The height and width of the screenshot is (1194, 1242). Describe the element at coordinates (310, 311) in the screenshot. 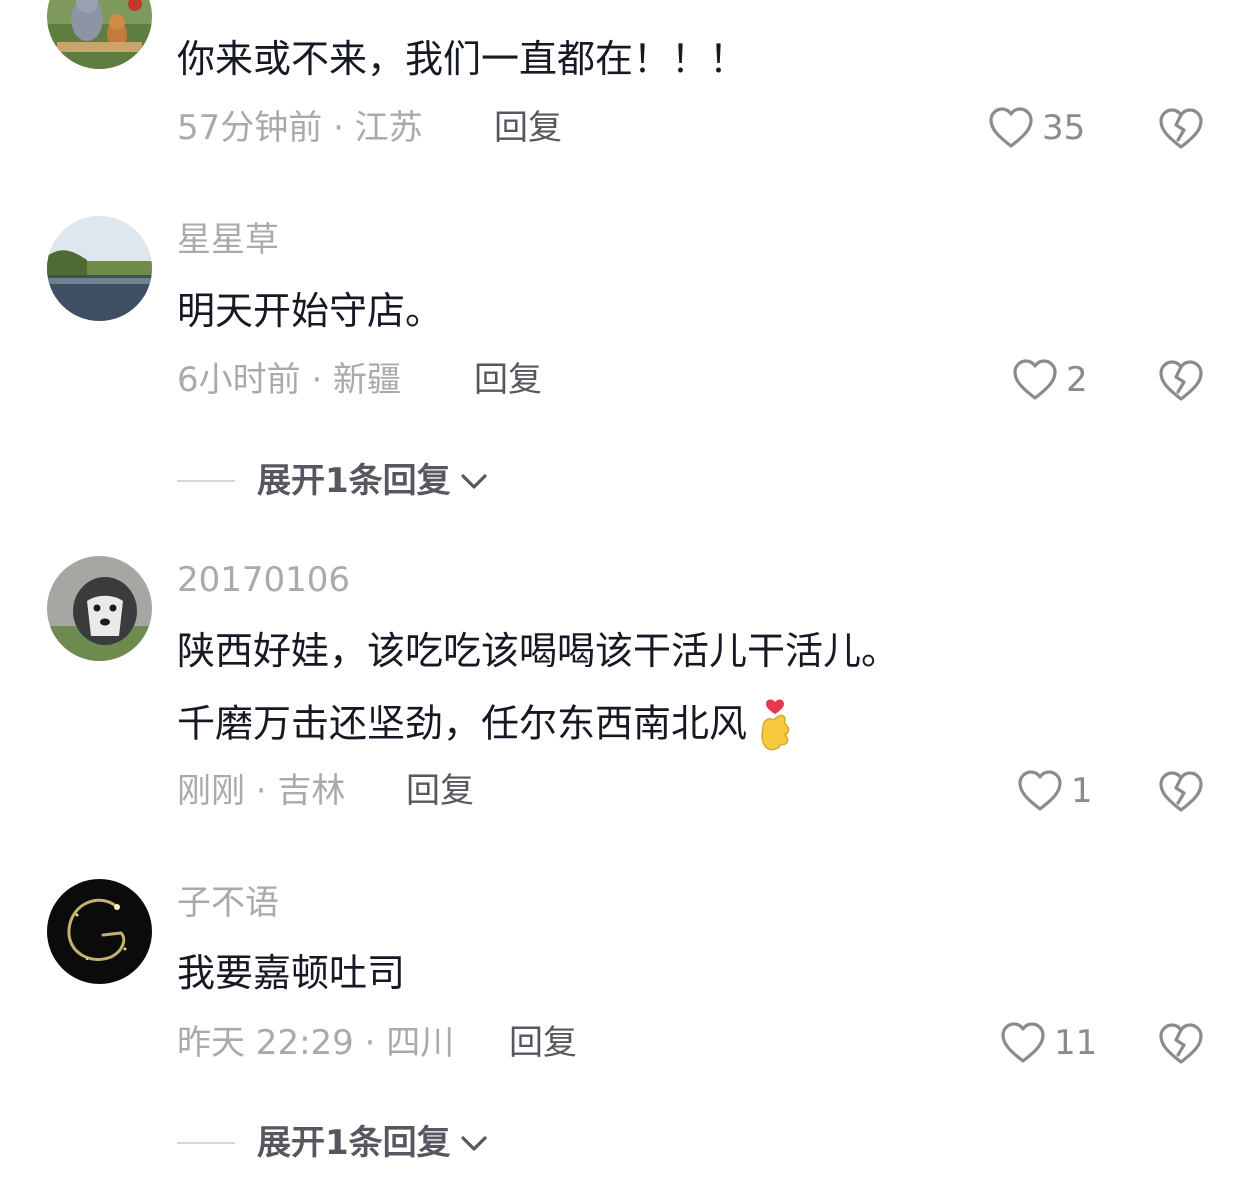

I see `comment-text: 明天开始守店。` at that location.